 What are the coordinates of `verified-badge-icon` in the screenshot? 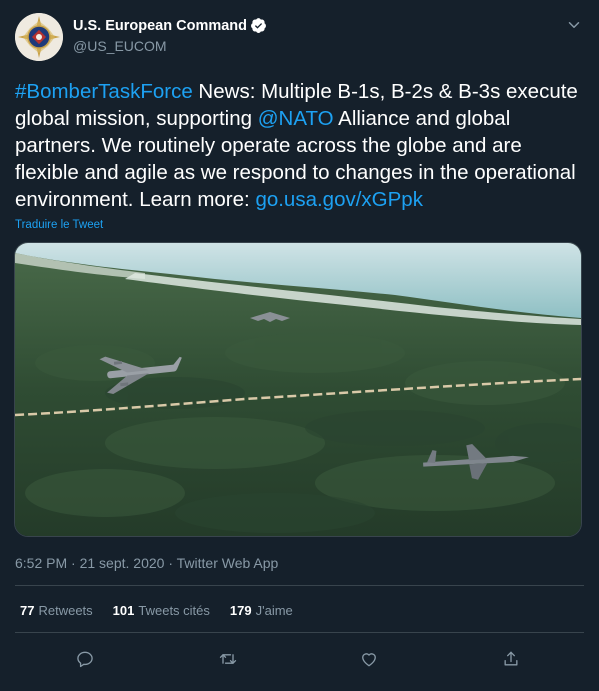 It's located at (258, 25).